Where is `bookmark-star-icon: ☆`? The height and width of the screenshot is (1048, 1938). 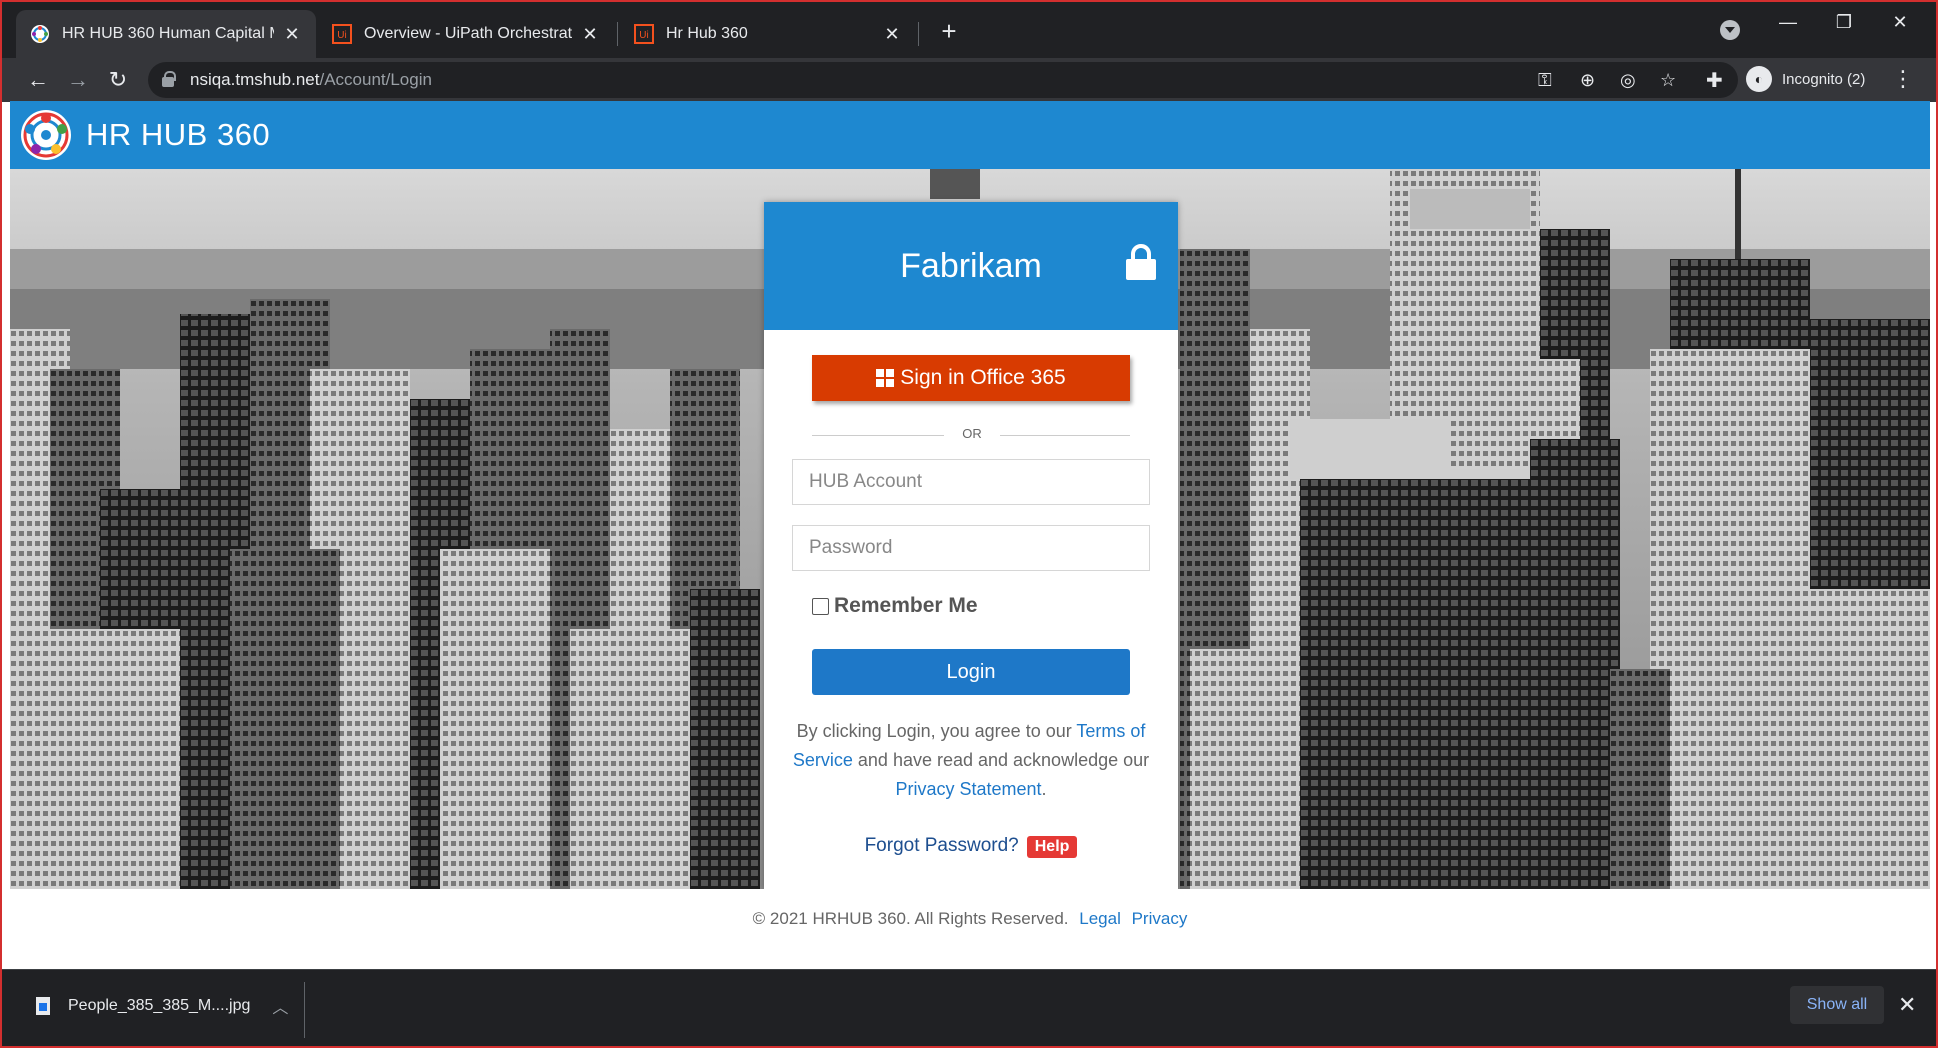 bookmark-star-icon: ☆ is located at coordinates (1668, 80).